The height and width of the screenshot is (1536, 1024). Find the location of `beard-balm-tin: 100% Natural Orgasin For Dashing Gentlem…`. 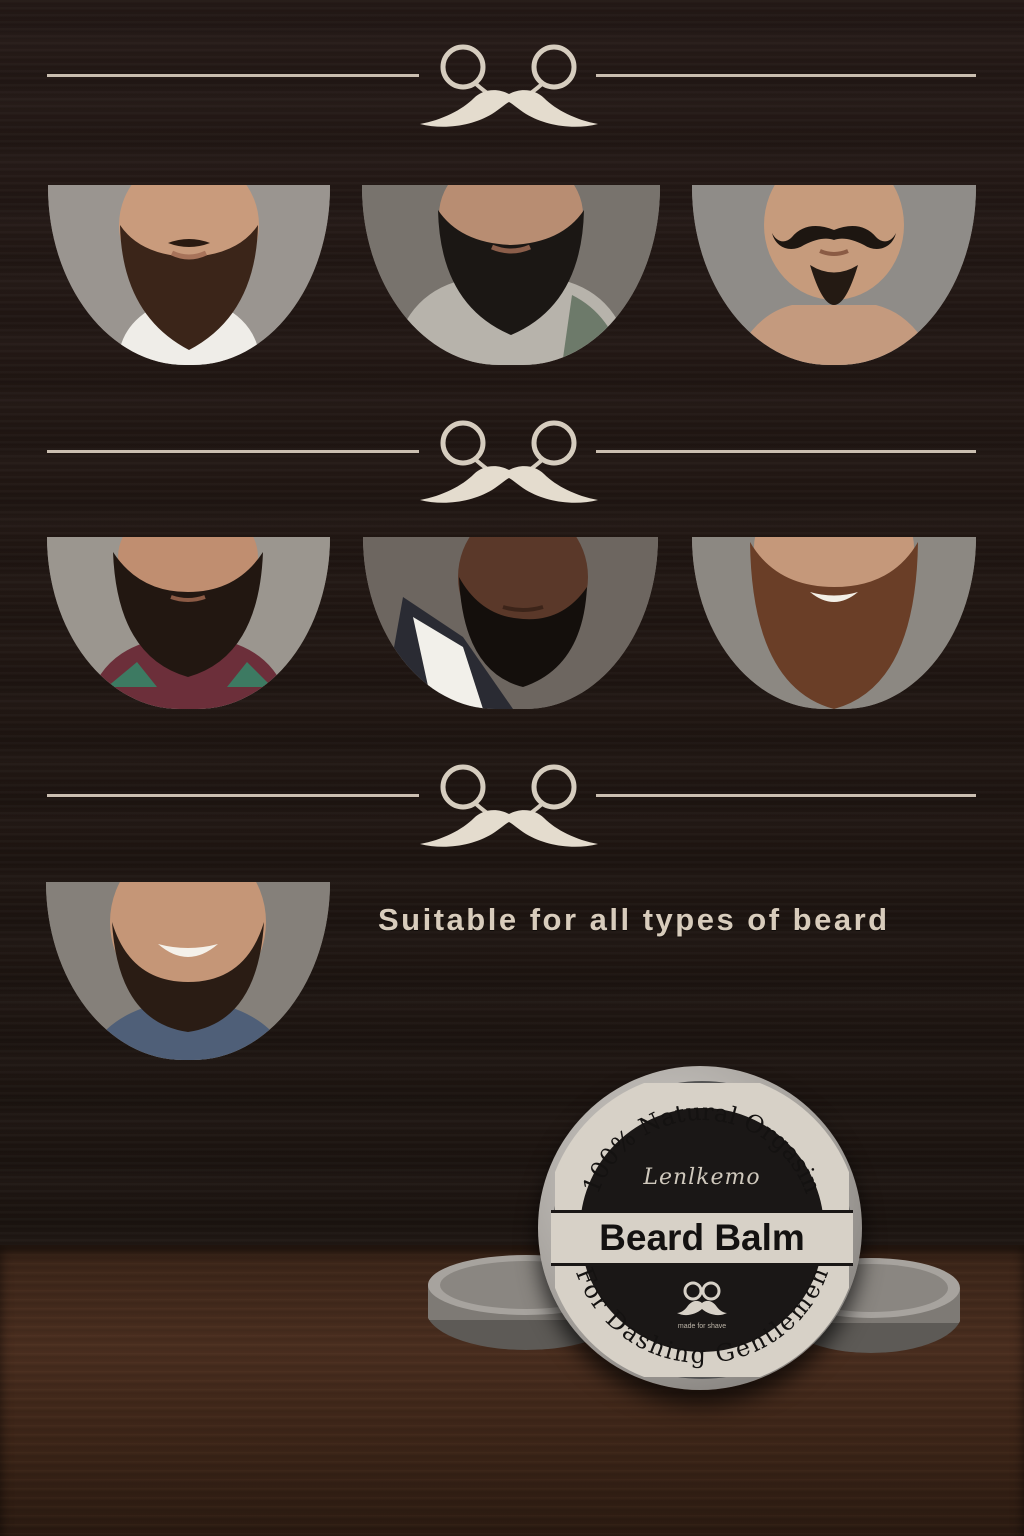

beard-balm-tin: 100% Natural Orgasin For Dashing Gentlem… is located at coordinates (700, 1228).